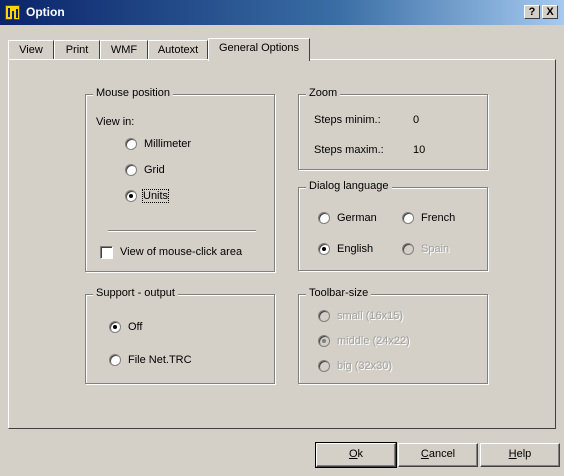  What do you see at coordinates (182, 231) in the screenshot?
I see `separator` at bounding box center [182, 231].